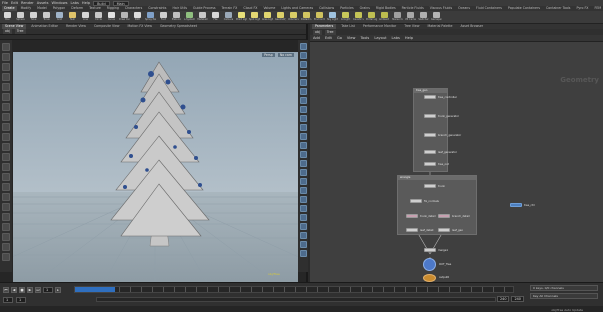 The height and width of the screenshot is (312, 603). I want to click on network-menu-add: Add, so click(316, 38).